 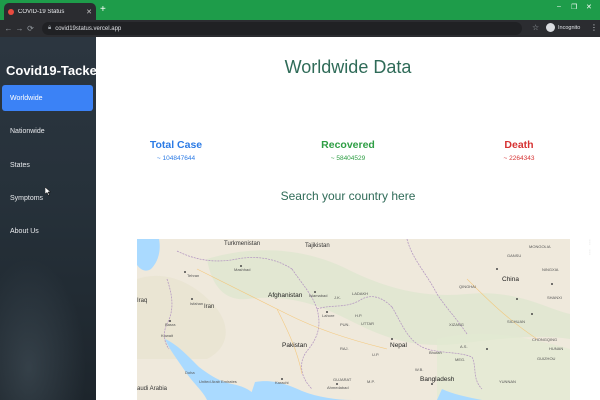 What do you see at coordinates (176, 145) in the screenshot?
I see `stat-label: Total Case` at bounding box center [176, 145].